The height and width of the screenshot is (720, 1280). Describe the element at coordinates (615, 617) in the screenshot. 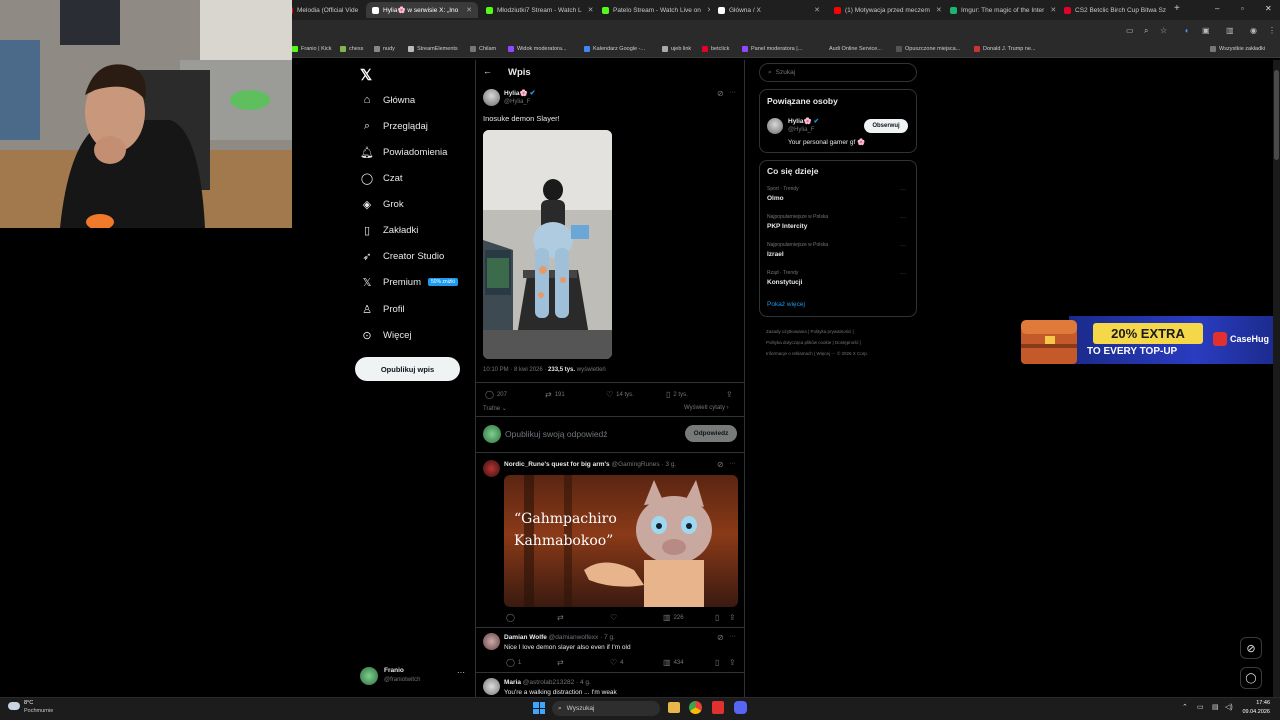

I see `like-action: ♡` at that location.